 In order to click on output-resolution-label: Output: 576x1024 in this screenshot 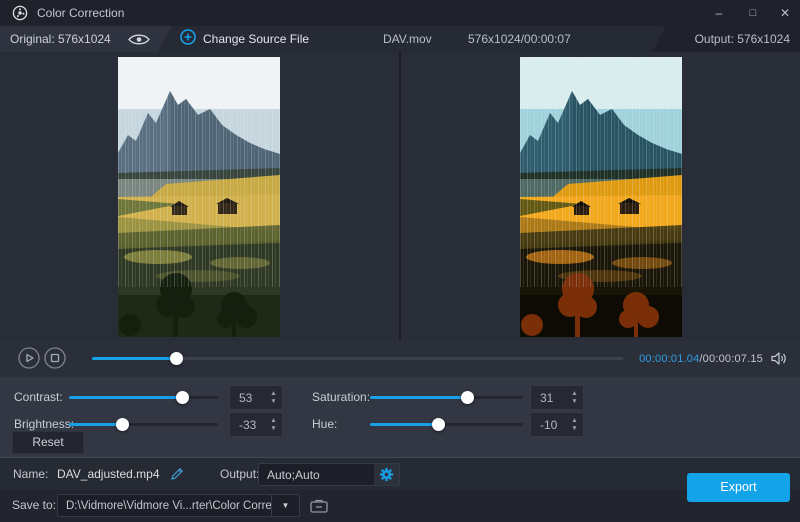, I will do `click(742, 39)`.